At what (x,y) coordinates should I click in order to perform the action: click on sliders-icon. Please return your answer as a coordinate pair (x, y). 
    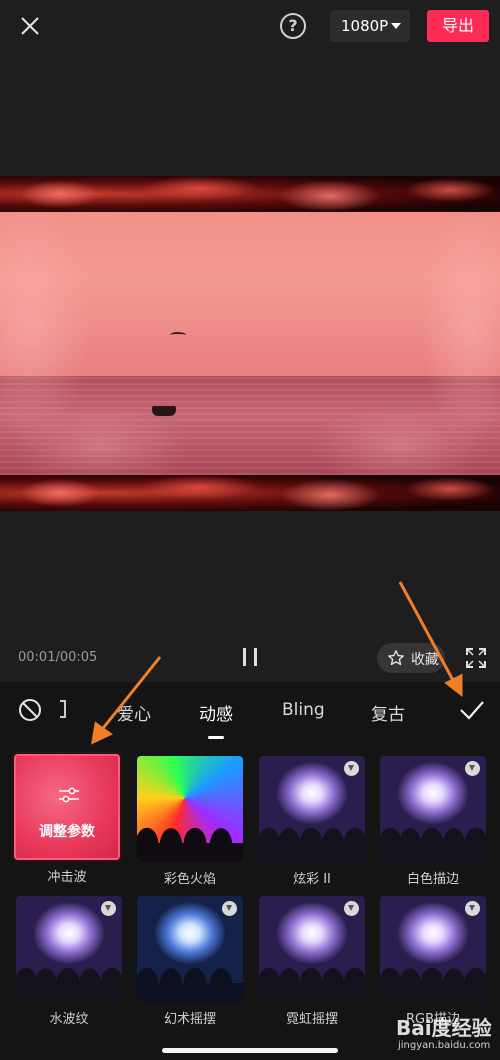
    Looking at the image, I should click on (69, 795).